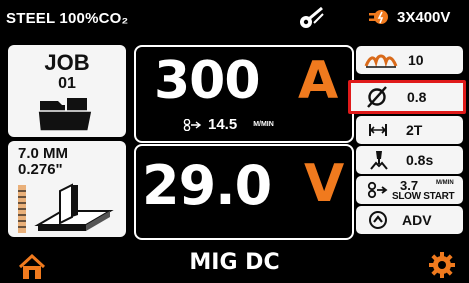 The width and height of the screenshot is (469, 283). Describe the element at coordinates (66, 208) in the screenshot. I see `t-joint-icon` at that location.